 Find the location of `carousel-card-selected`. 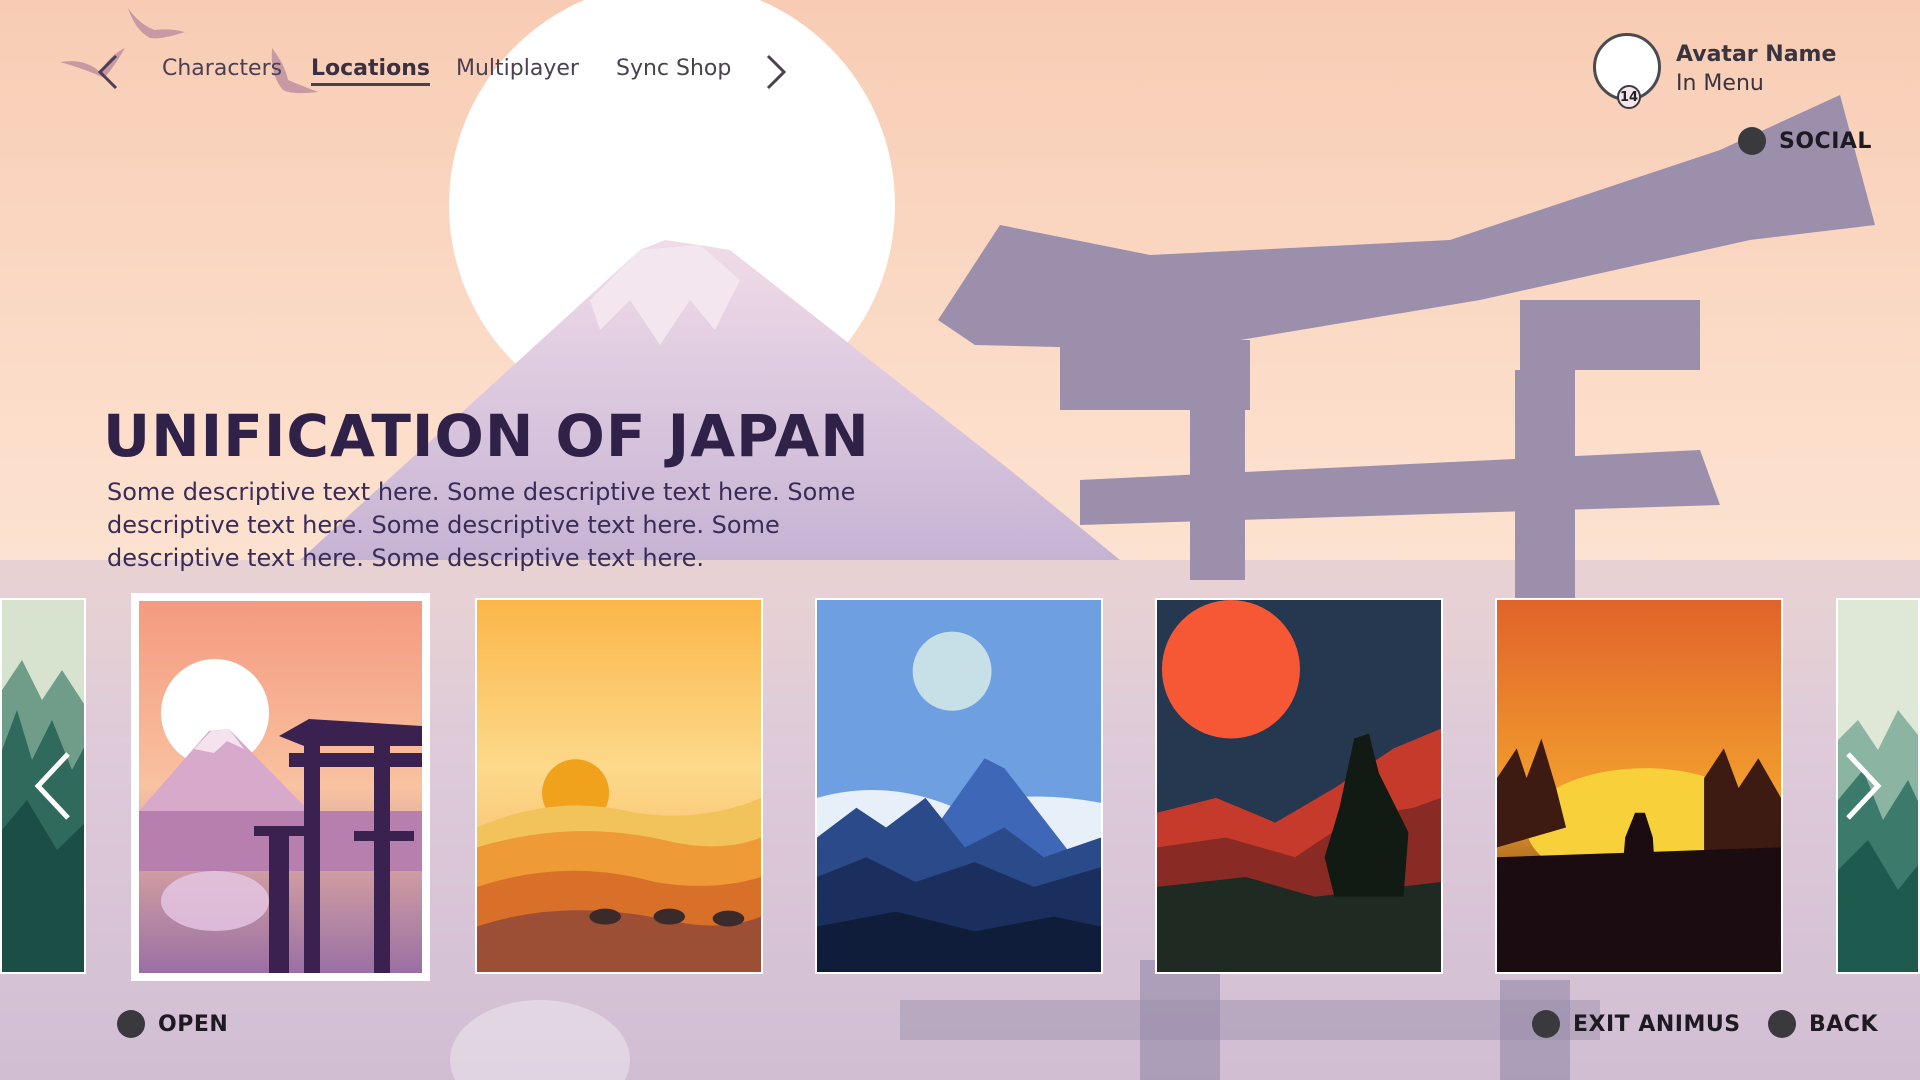

carousel-card-selected is located at coordinates (280, 787).